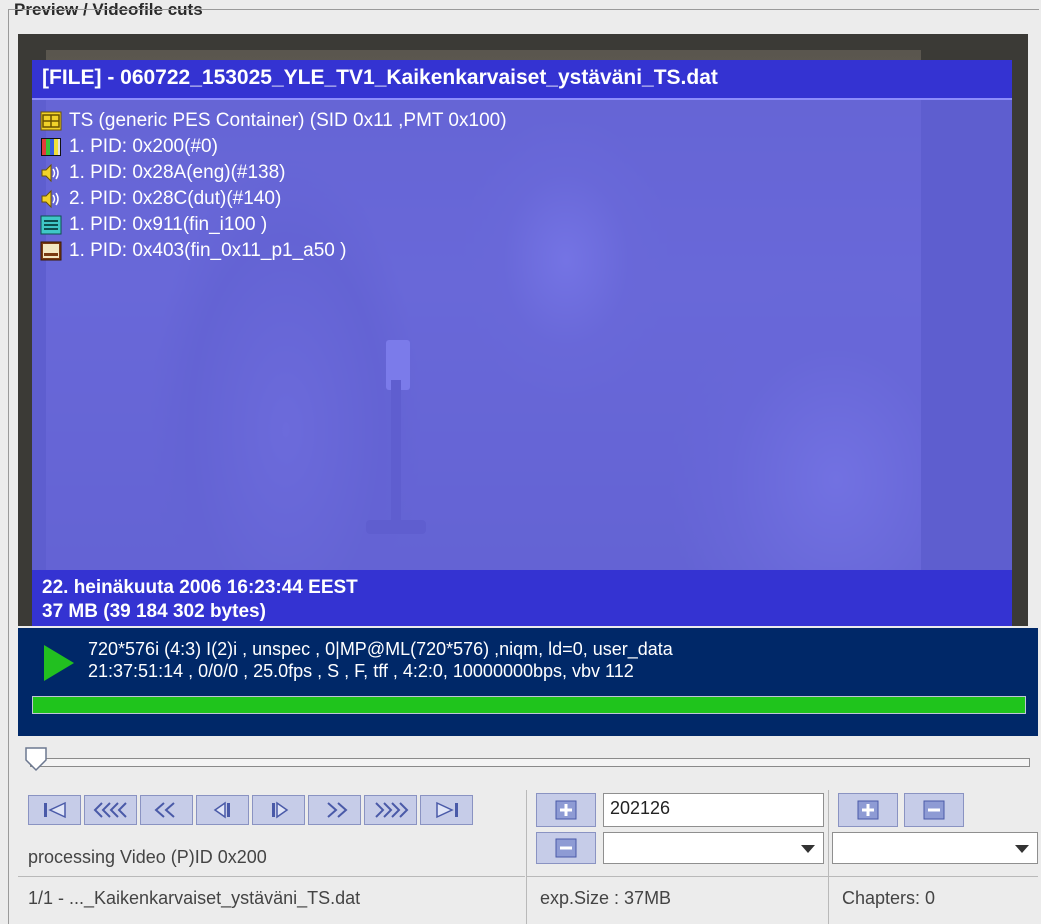  I want to click on remove-cut-button, so click(566, 848).